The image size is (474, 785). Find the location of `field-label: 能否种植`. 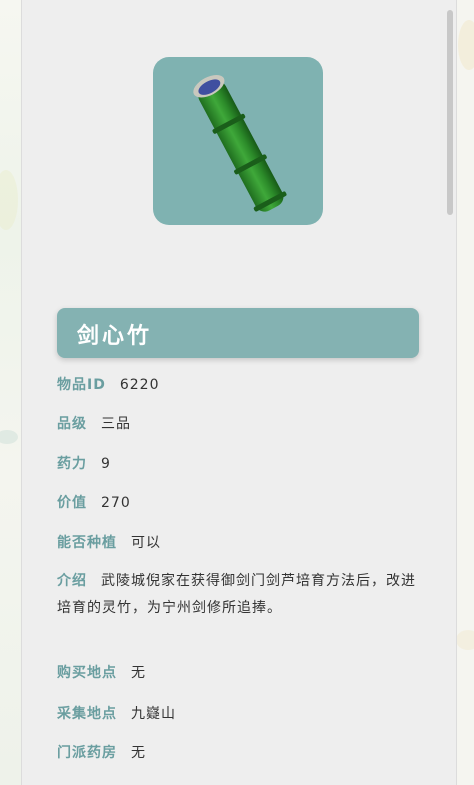

field-label: 能否种植 is located at coordinates (87, 543).